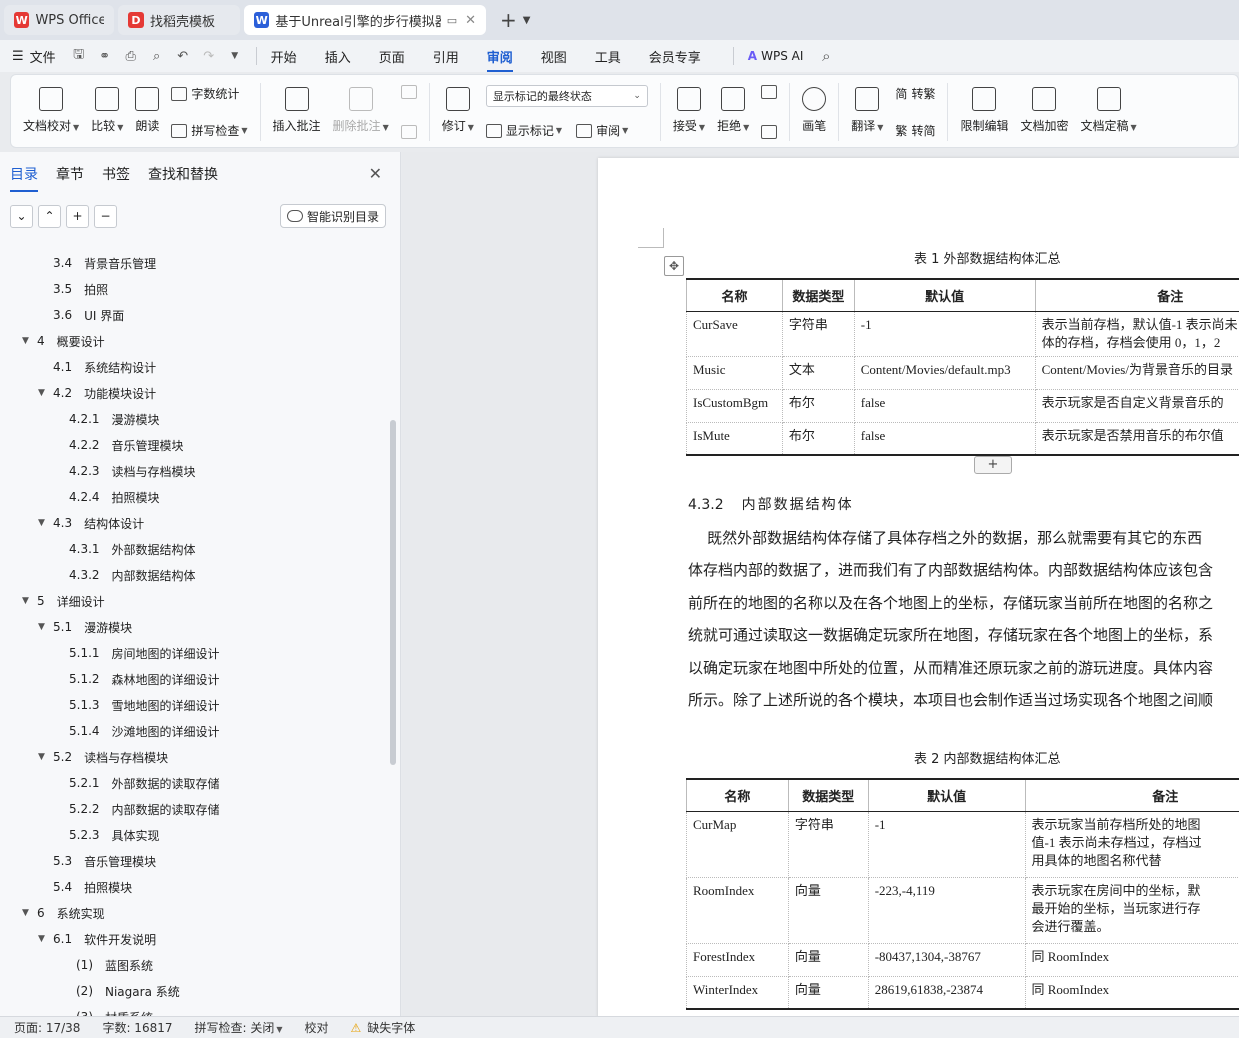 Image resolution: width=1239 pixels, height=1038 pixels. Describe the element at coordinates (608, 56) in the screenshot. I see `menu-tools: 工具` at that location.